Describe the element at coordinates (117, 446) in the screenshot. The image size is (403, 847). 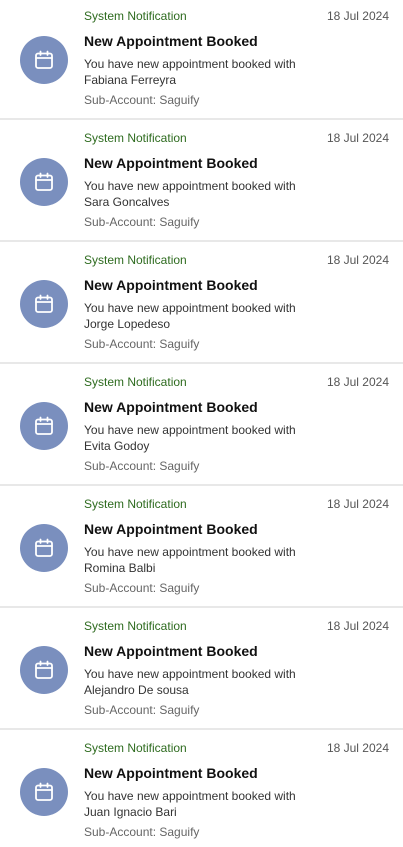
I see `notification-contact-name: Evita Godoy` at that location.